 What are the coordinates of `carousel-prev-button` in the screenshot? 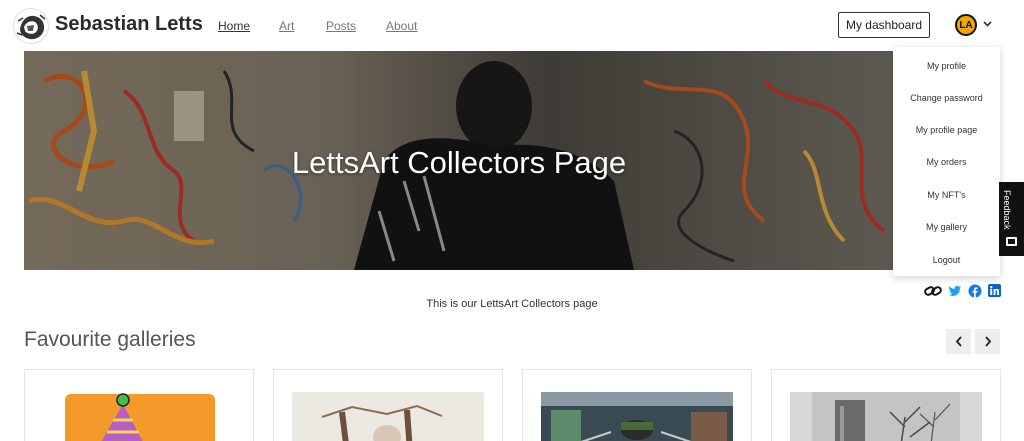 It's located at (958, 341).